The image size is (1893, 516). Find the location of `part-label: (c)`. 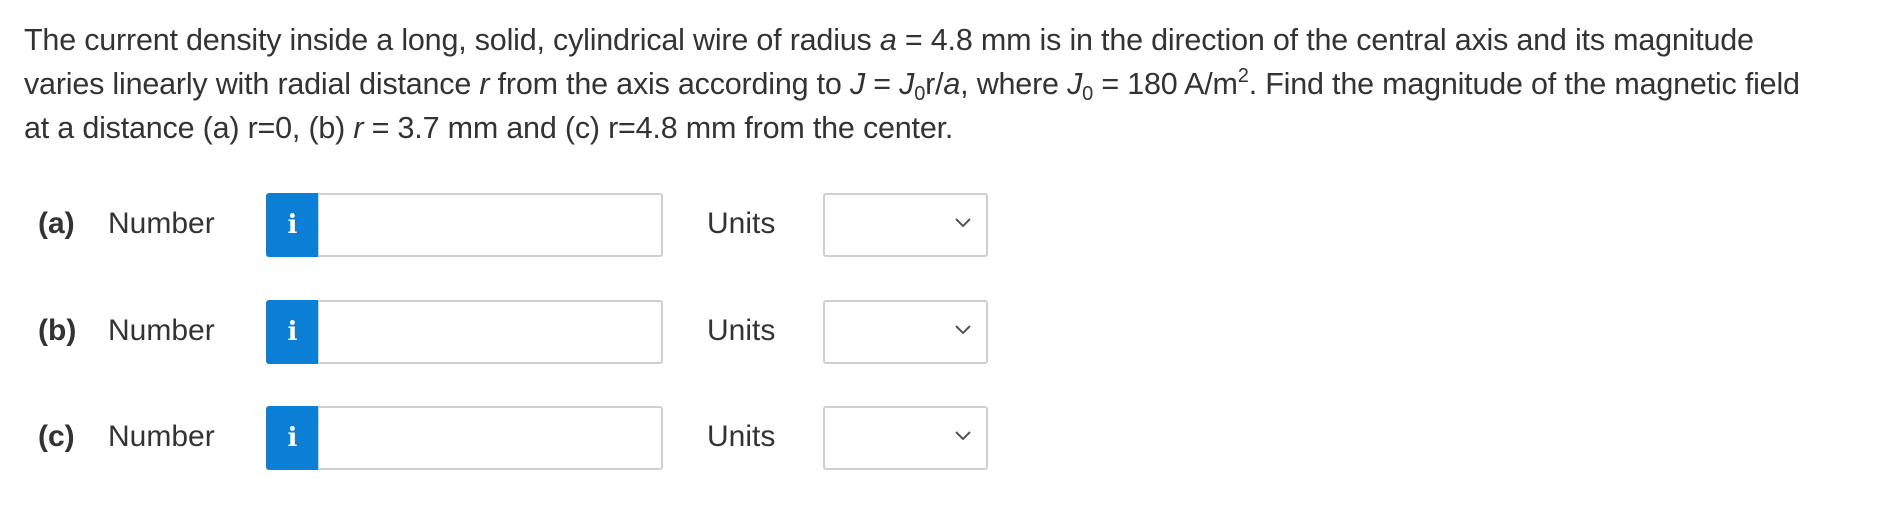

part-label: (c) is located at coordinates (56, 436).